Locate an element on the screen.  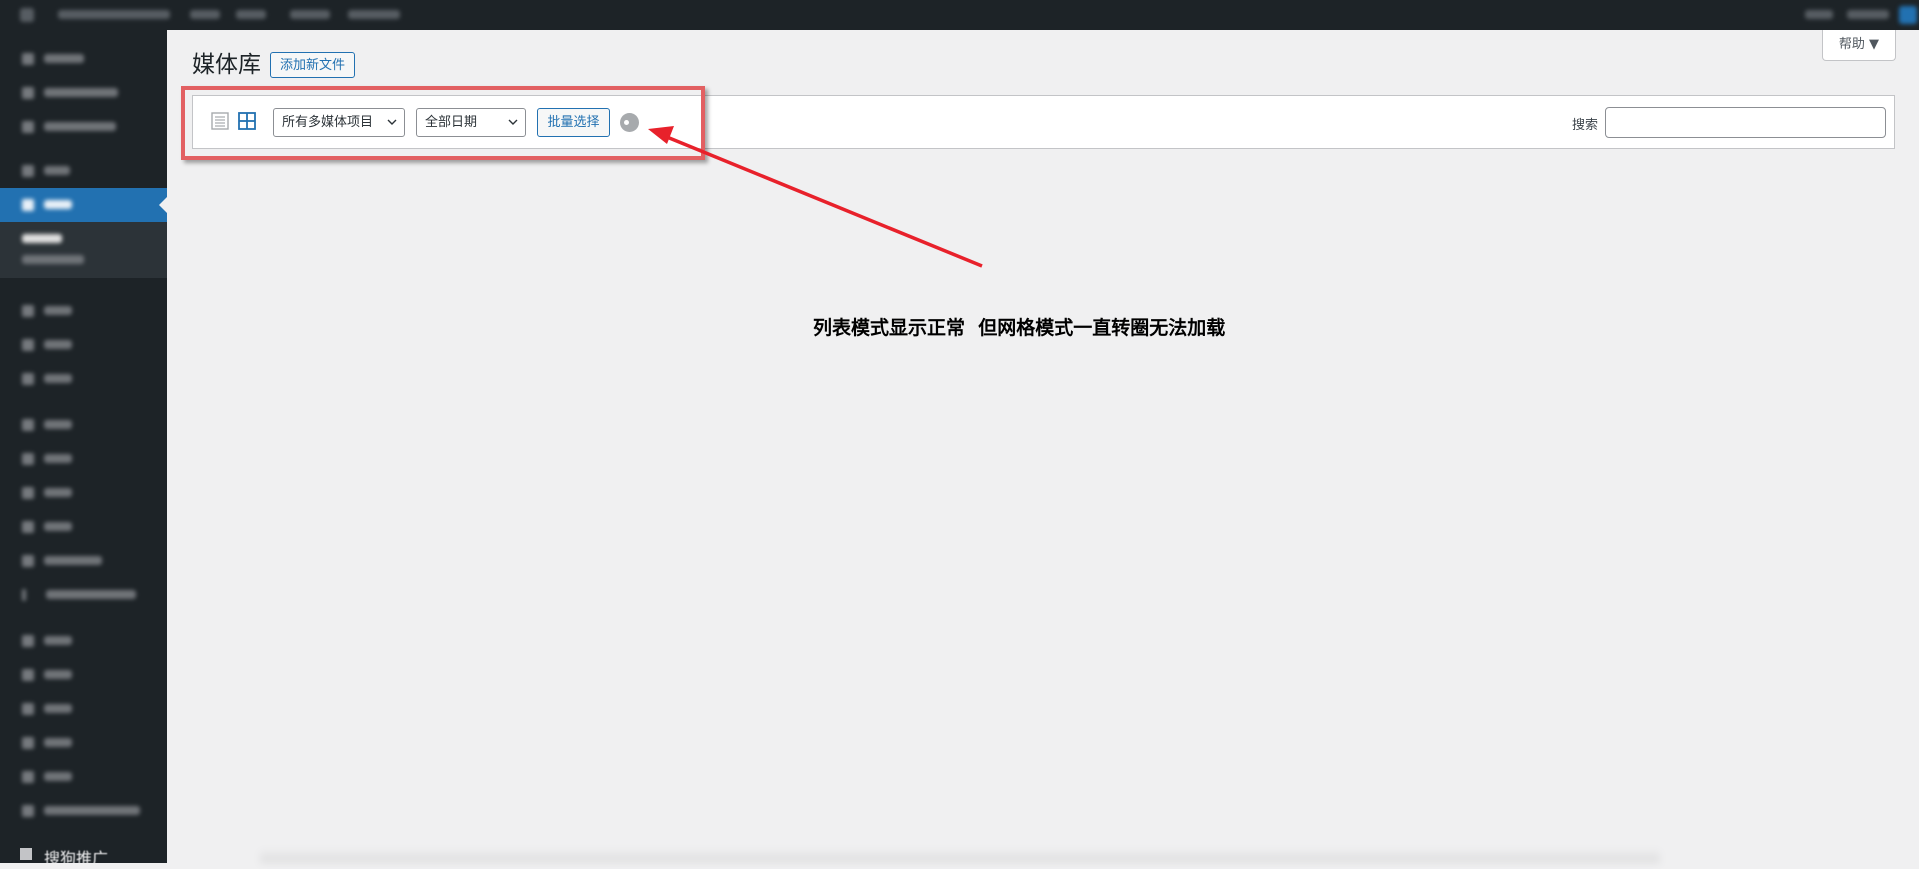
bottom-shadow is located at coordinates (960, 855).